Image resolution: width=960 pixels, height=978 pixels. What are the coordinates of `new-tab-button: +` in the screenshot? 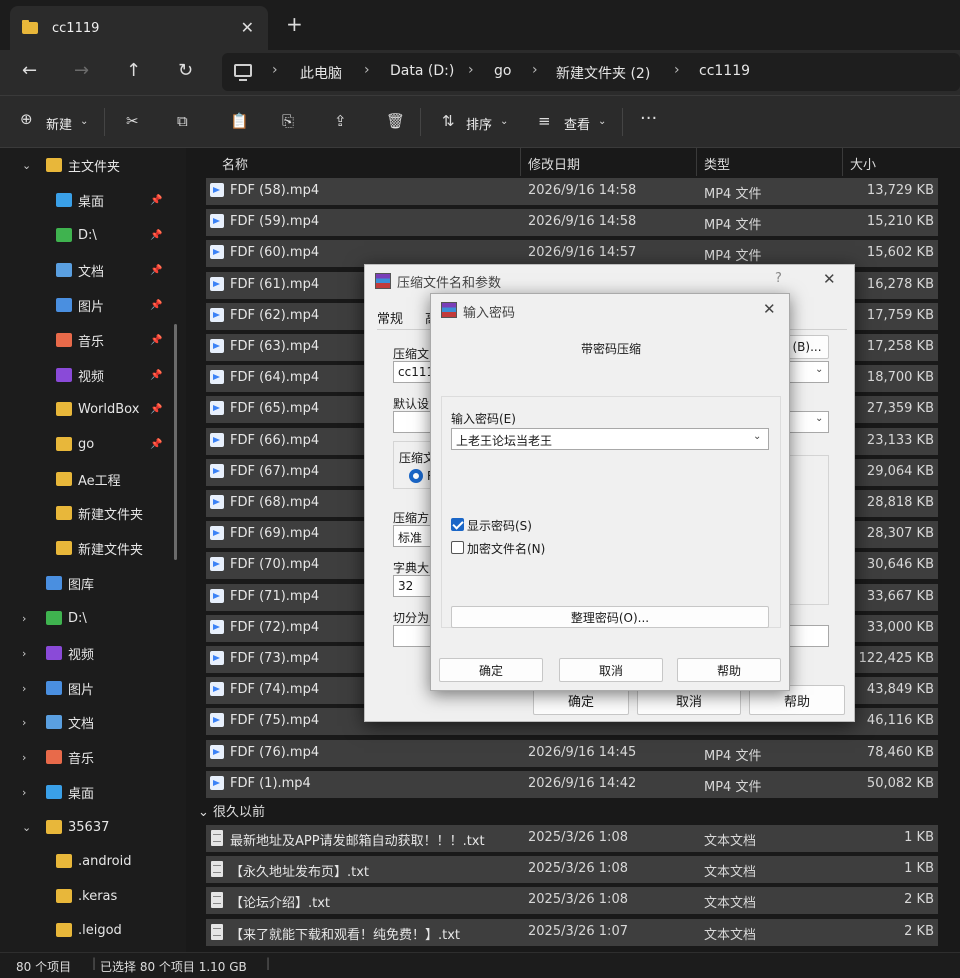 It's located at (294, 24).